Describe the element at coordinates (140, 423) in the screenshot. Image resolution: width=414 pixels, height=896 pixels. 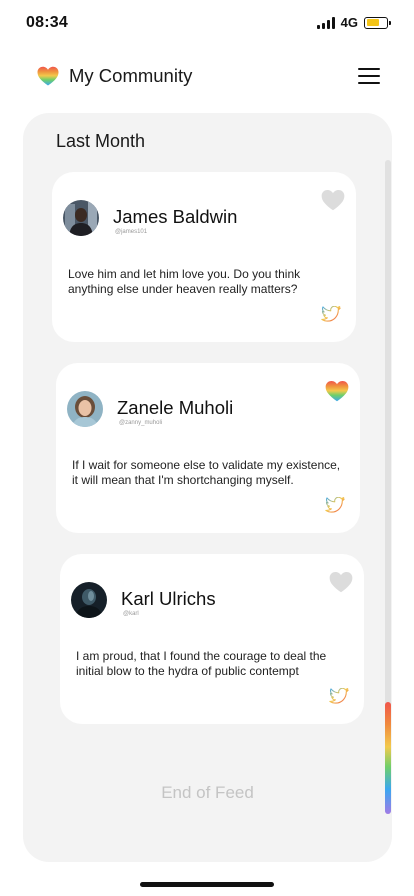
I see `author-handle: @zanny_muholi` at that location.